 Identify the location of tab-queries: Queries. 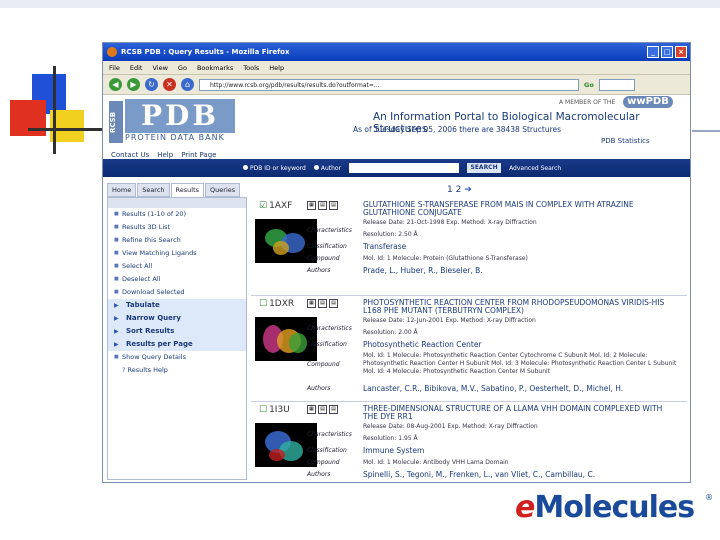
(223, 190).